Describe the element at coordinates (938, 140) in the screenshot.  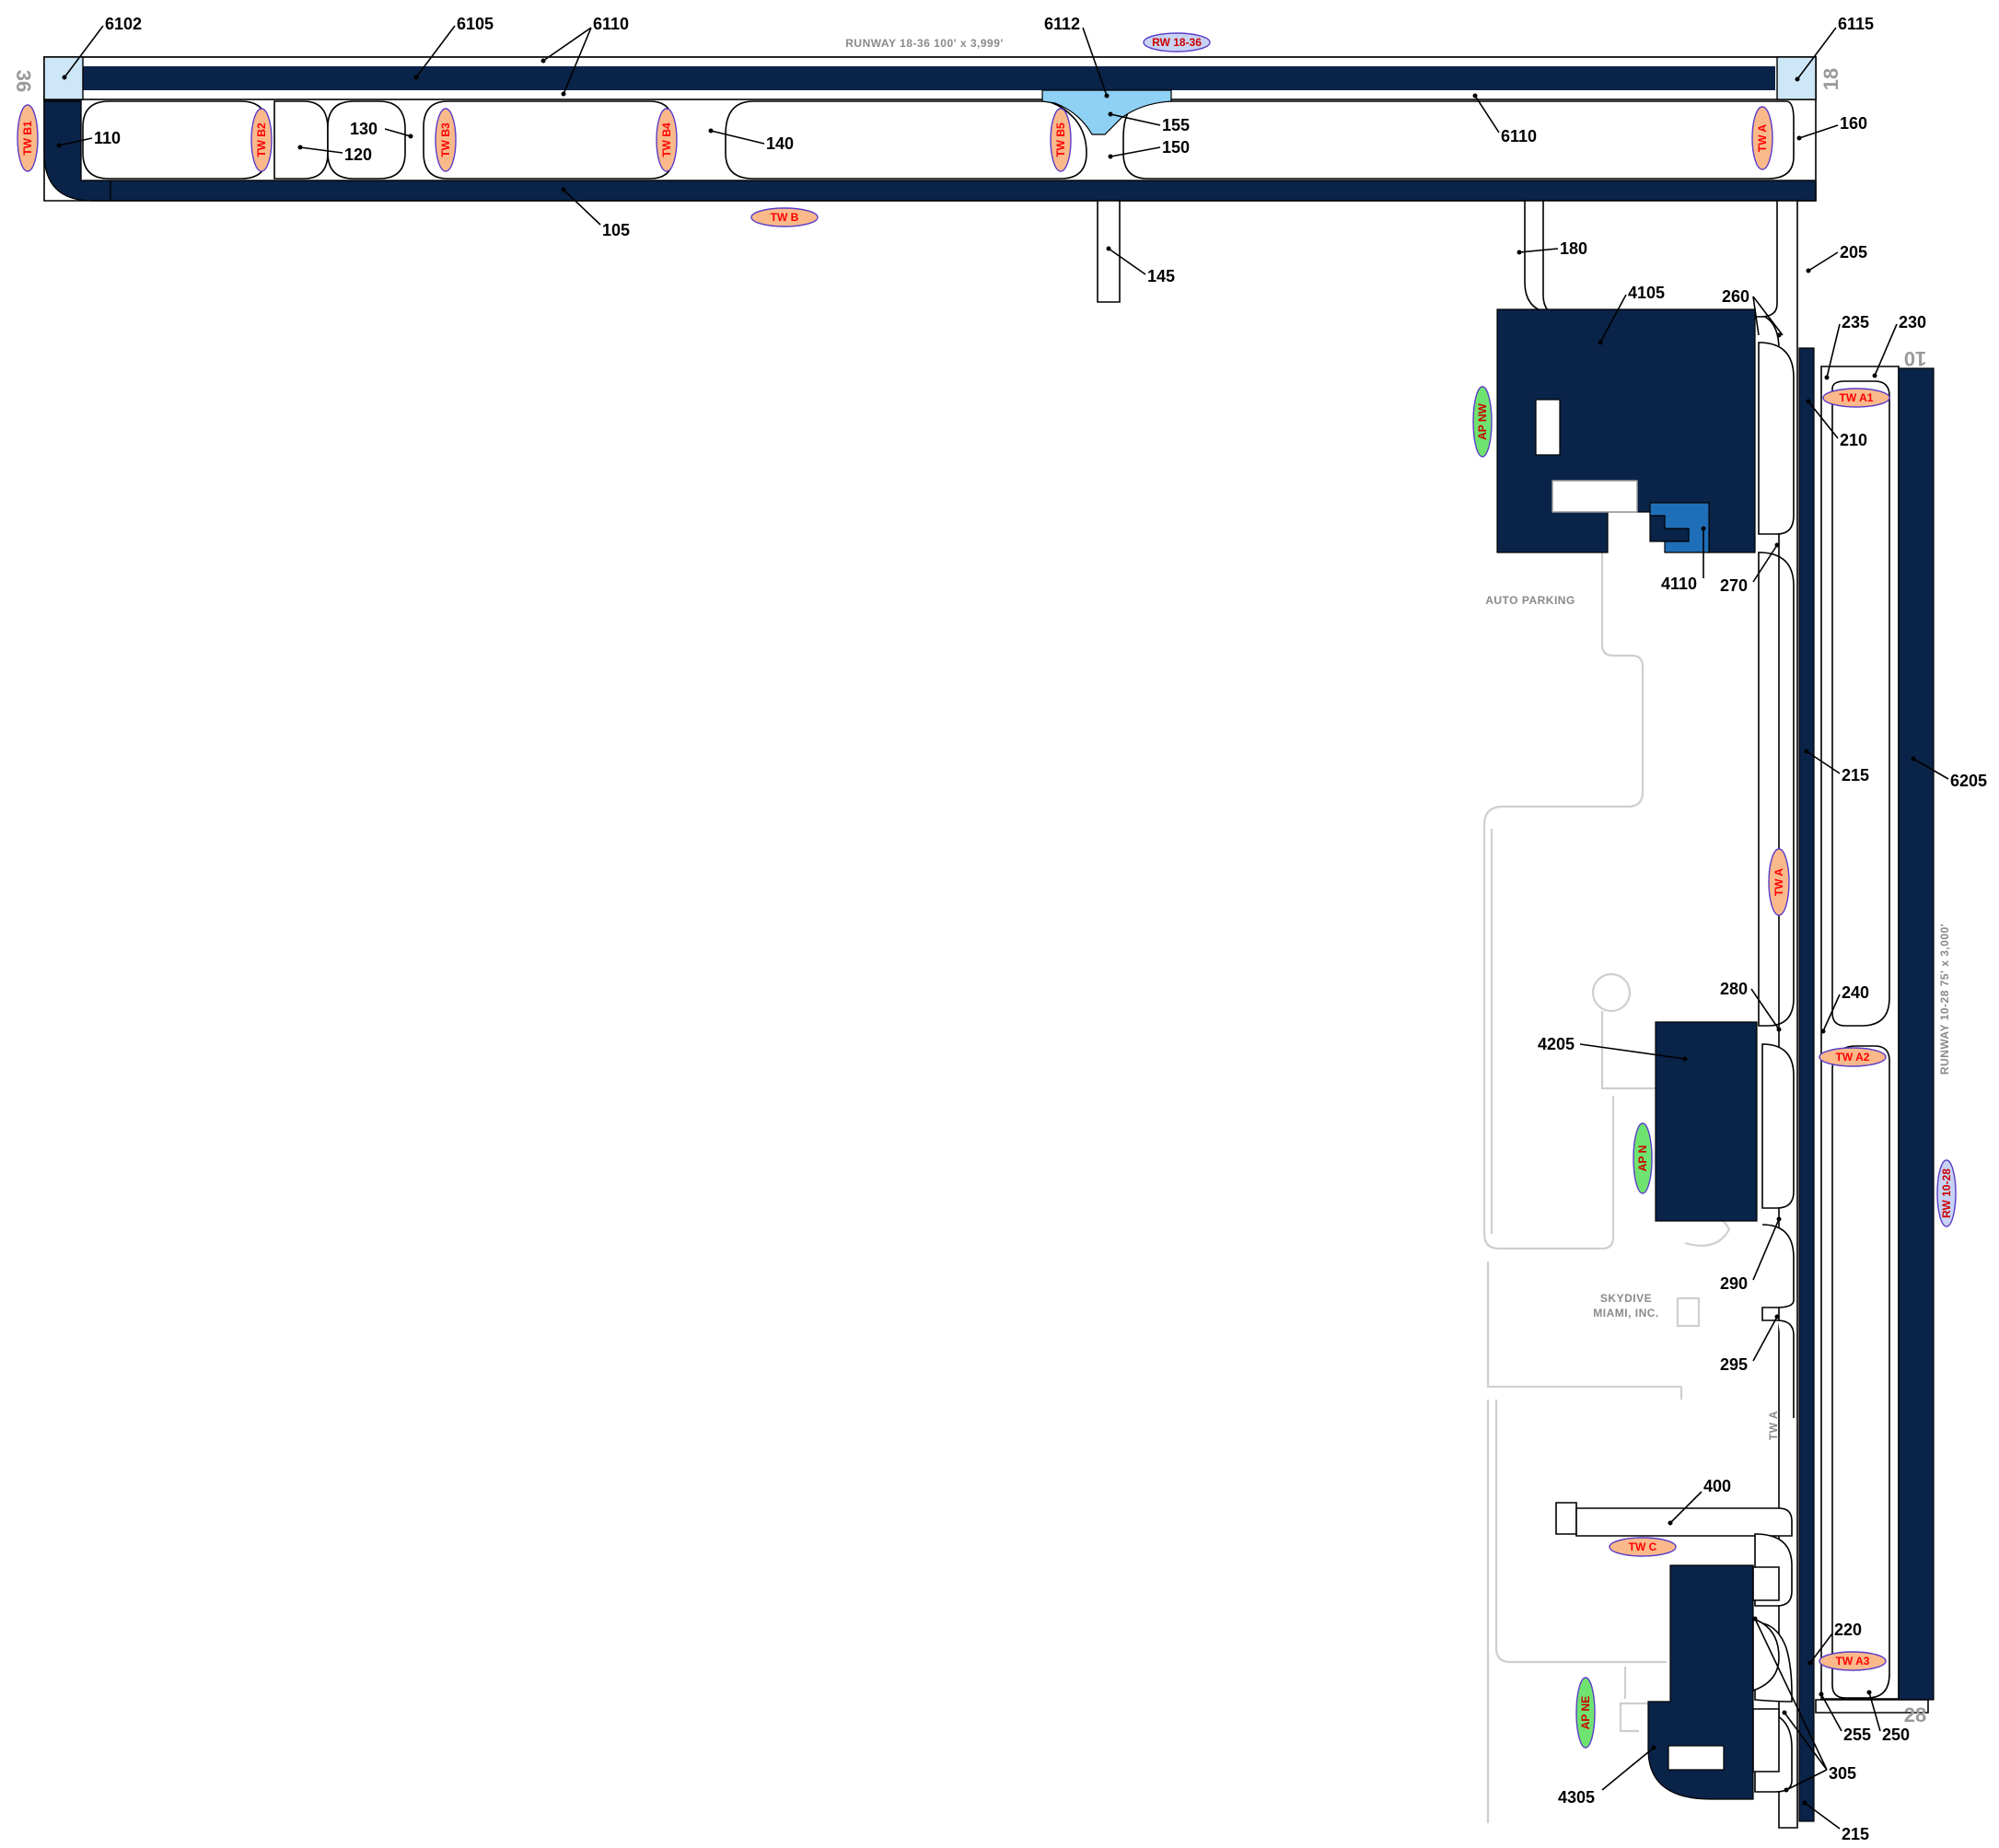
I see `taxiway-islands` at that location.